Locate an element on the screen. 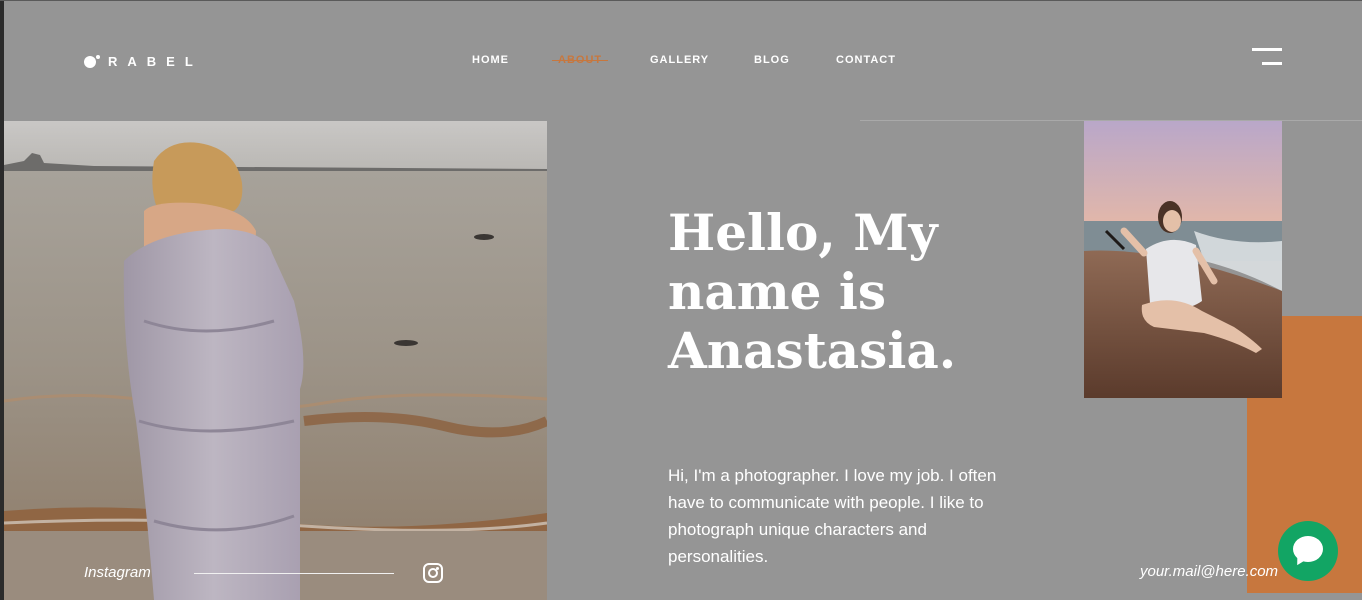 This screenshot has width=1362, height=600. contact-email: your.mail@here.com is located at coordinates (1209, 571).